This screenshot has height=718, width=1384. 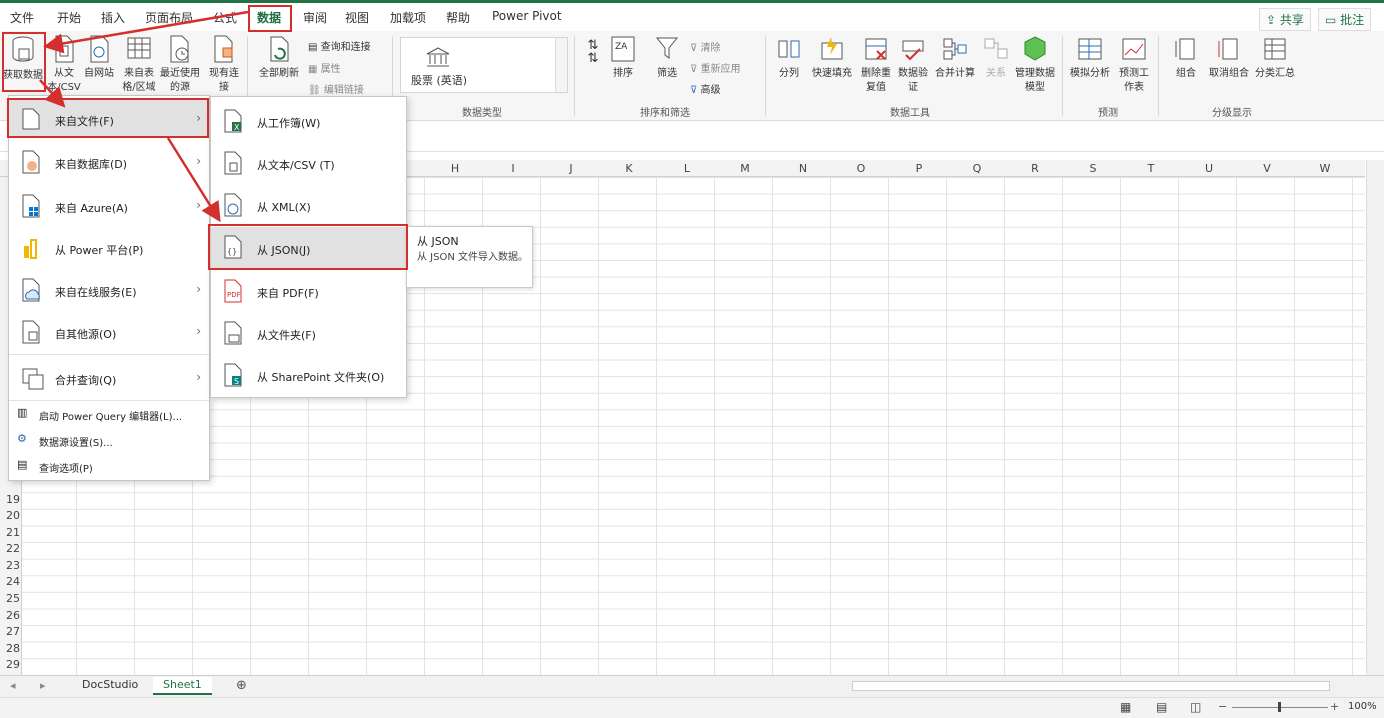 I want to click on column-header: R, so click(x=1035, y=168).